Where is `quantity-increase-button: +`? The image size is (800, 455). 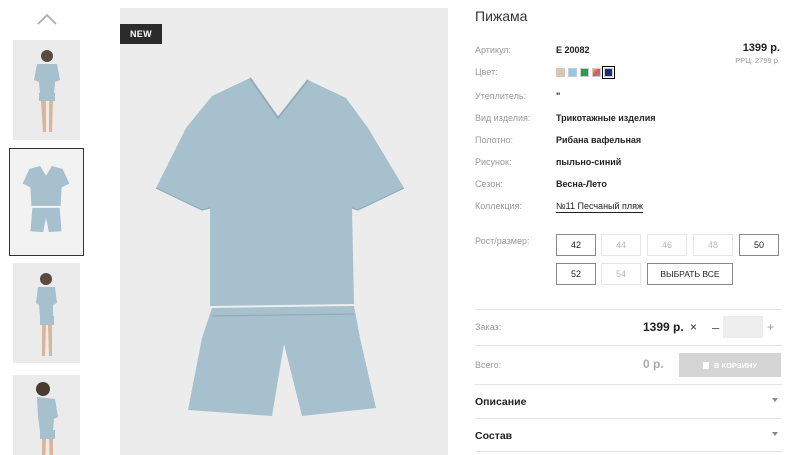 quantity-increase-button: + is located at coordinates (770, 327).